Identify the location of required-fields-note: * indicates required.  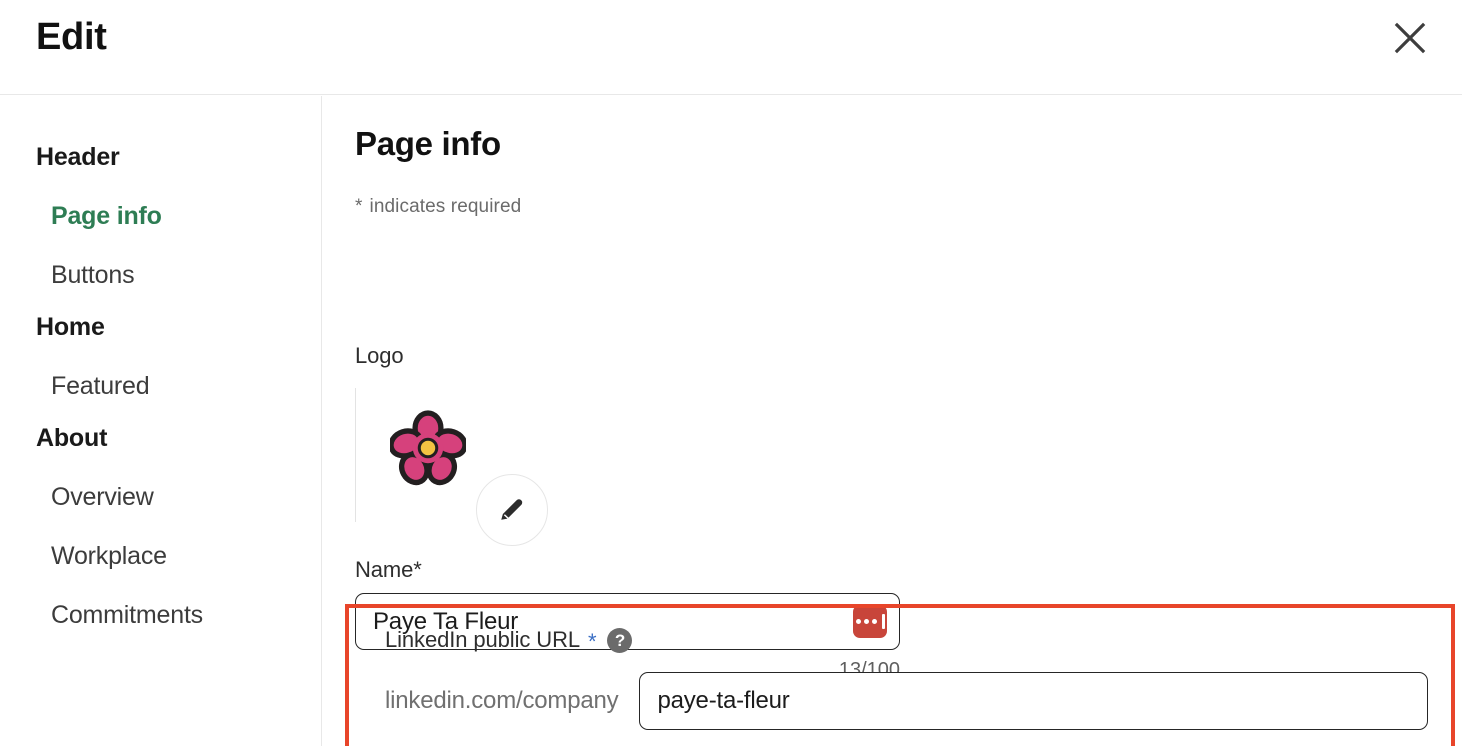
(438, 207).